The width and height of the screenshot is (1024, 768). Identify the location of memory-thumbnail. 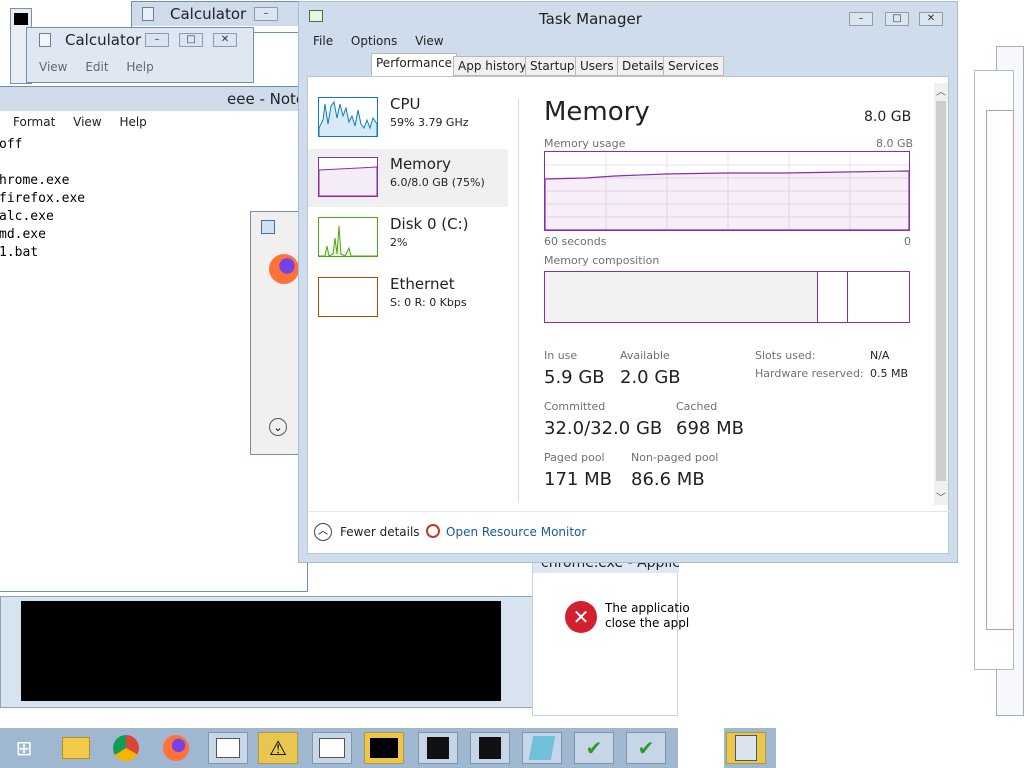
(348, 177).